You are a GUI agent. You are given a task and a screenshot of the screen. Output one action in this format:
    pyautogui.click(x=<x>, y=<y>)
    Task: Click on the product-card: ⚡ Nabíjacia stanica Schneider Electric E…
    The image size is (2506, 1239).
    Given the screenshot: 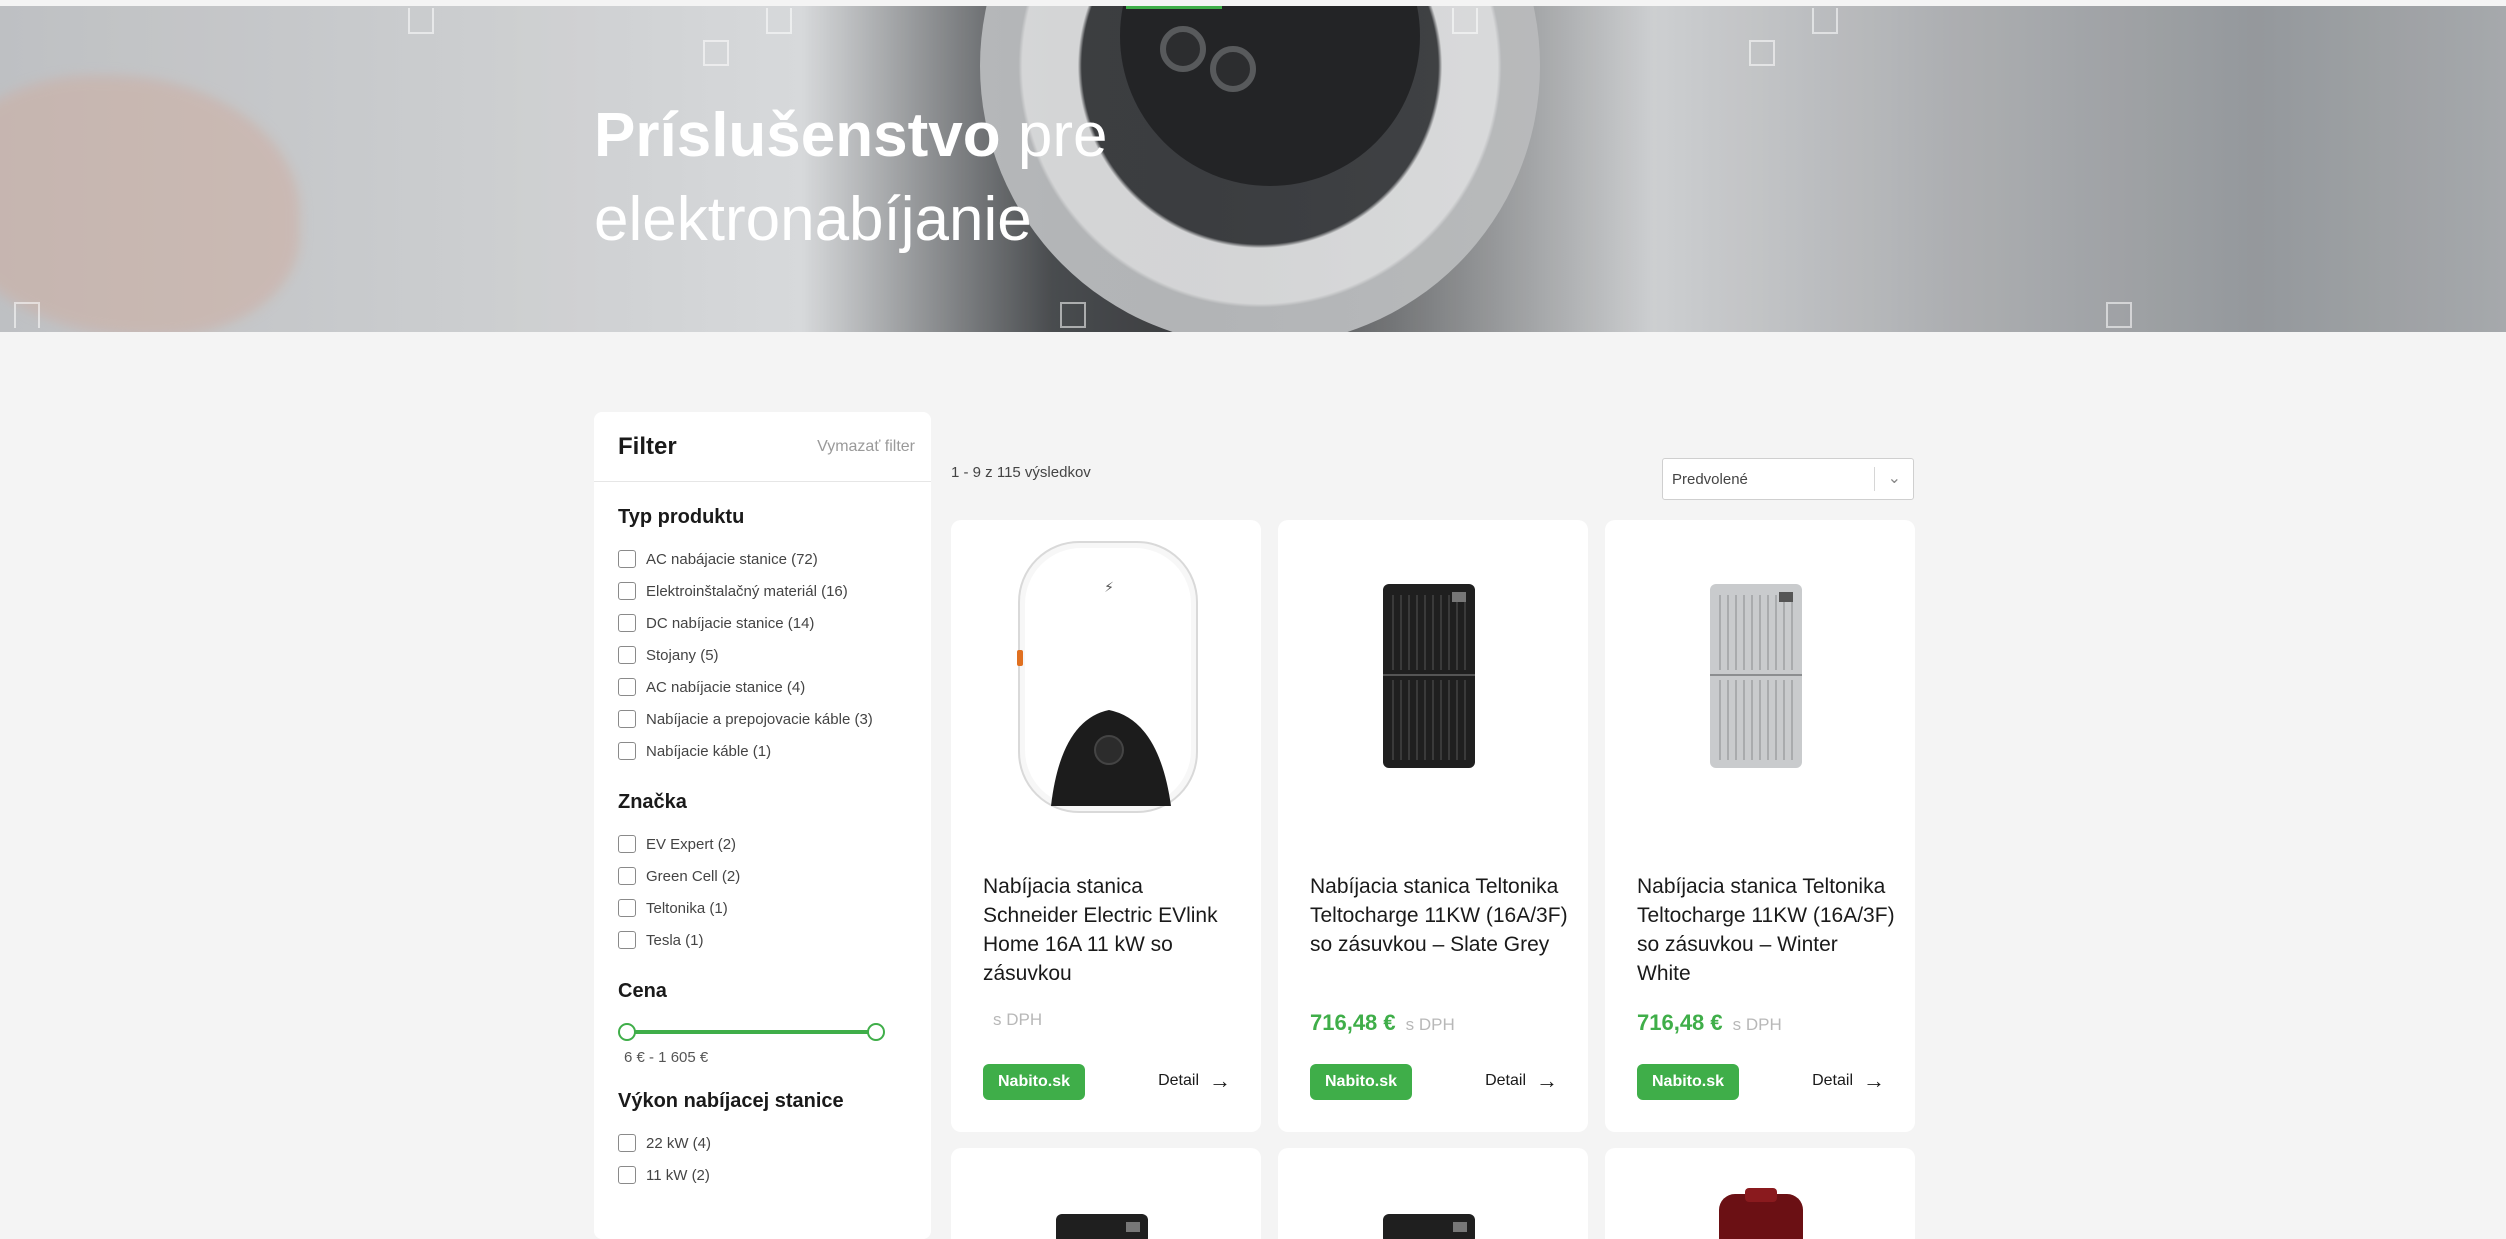 What is the action you would take?
    pyautogui.click(x=1106, y=826)
    